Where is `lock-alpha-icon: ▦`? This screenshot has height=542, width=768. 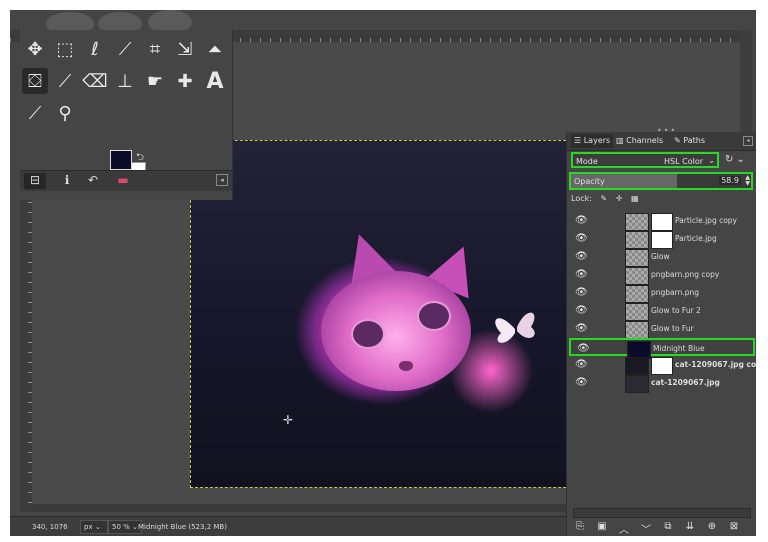
lock-alpha-icon: ▦ is located at coordinates (635, 198).